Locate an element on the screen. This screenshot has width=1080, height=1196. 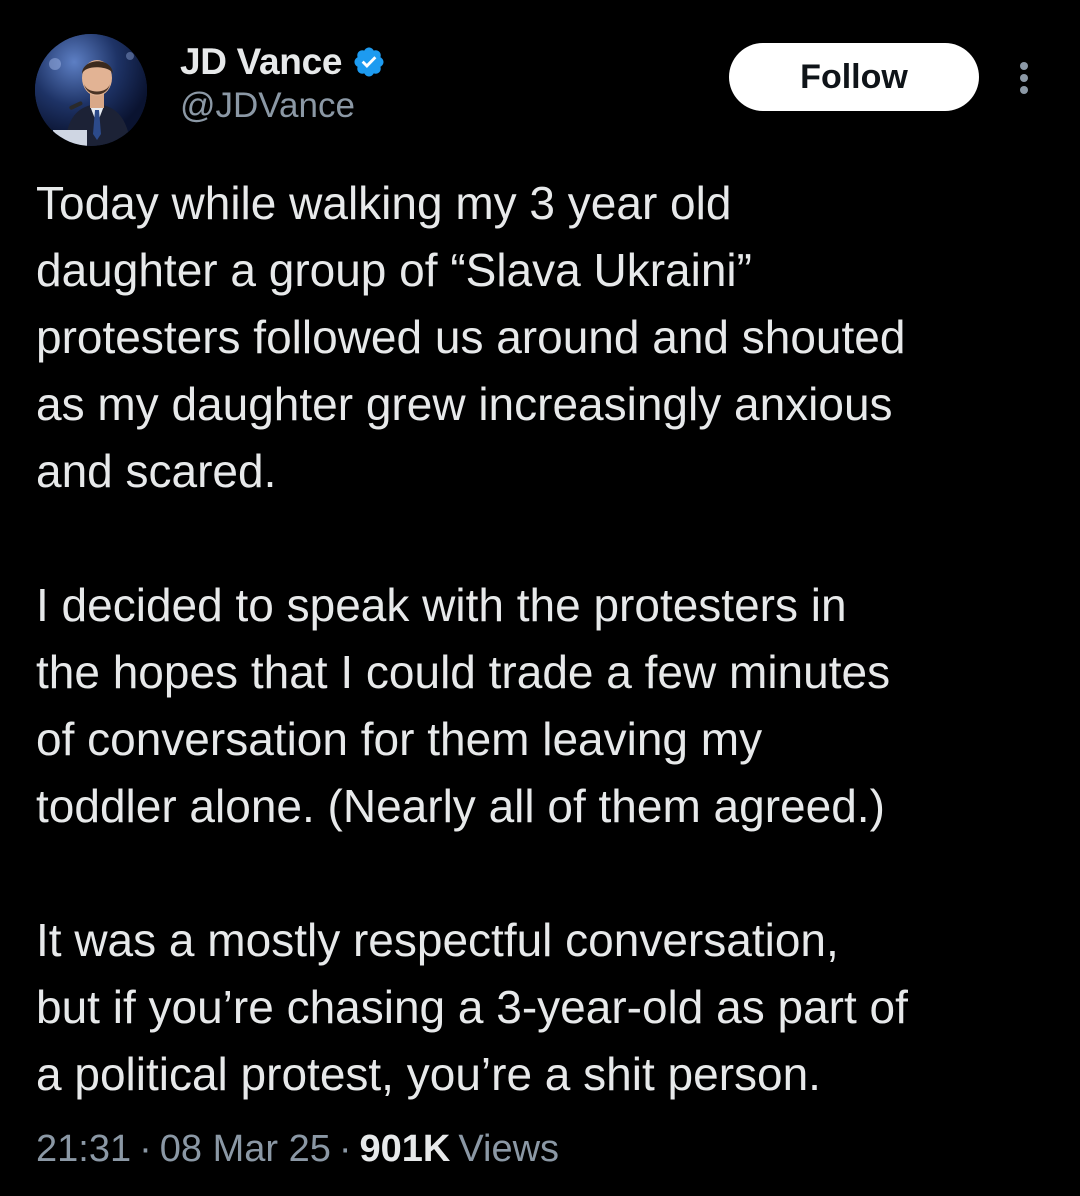
tweet-date: 08 Mar 25 is located at coordinates (245, 1149).